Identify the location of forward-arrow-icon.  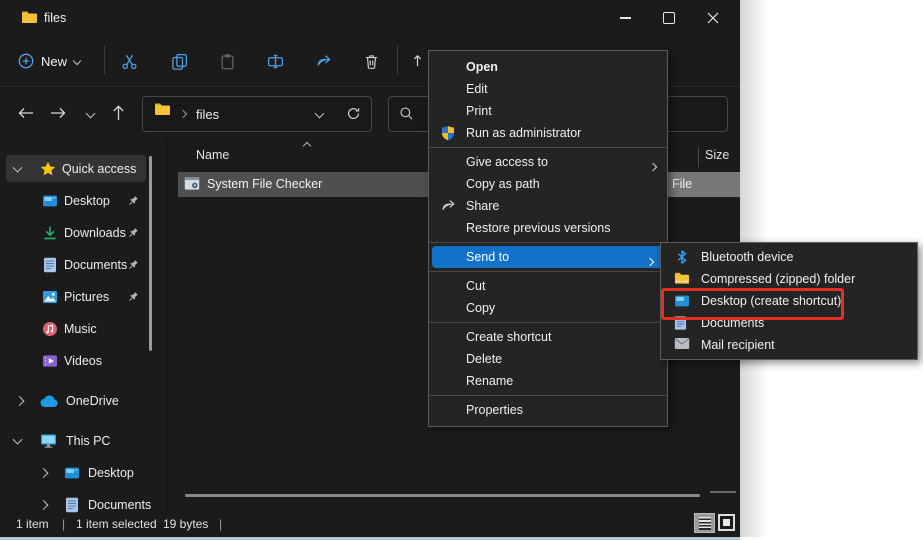
(58, 113).